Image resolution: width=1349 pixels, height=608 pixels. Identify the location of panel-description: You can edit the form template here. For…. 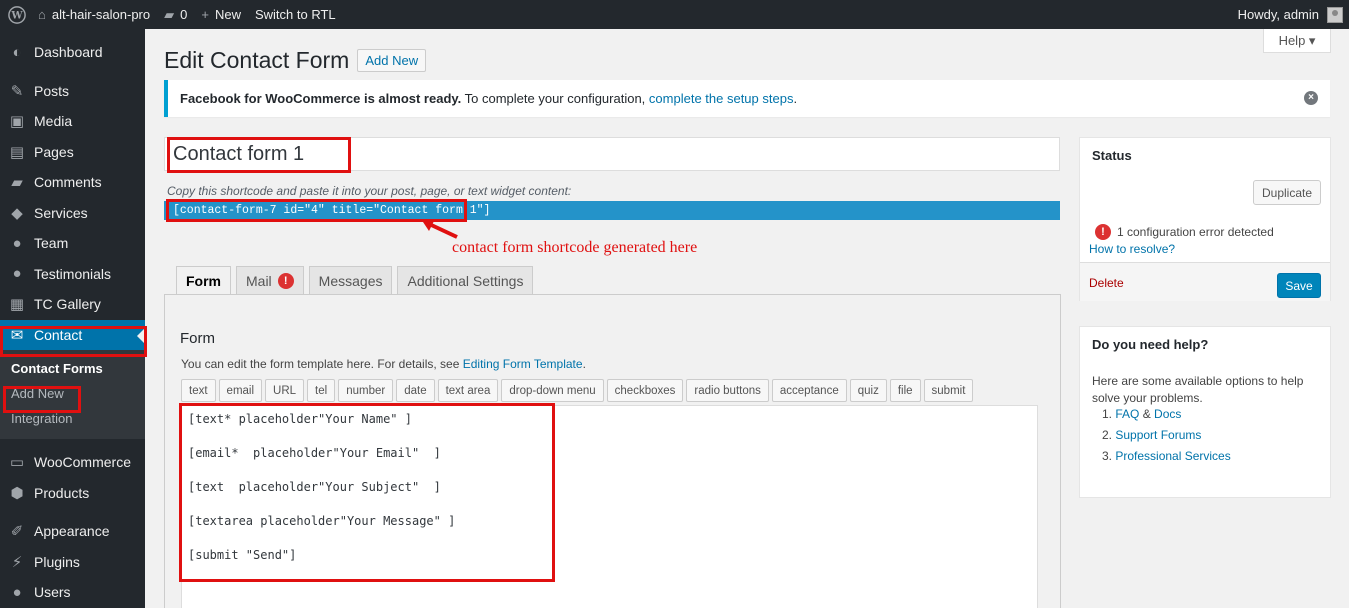
(383, 364).